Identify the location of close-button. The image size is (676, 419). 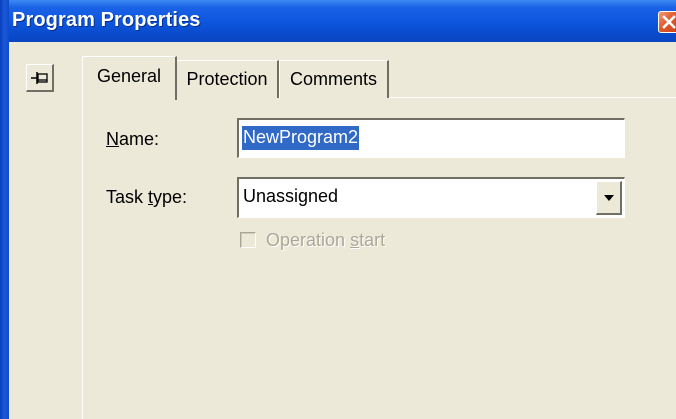
(667, 22).